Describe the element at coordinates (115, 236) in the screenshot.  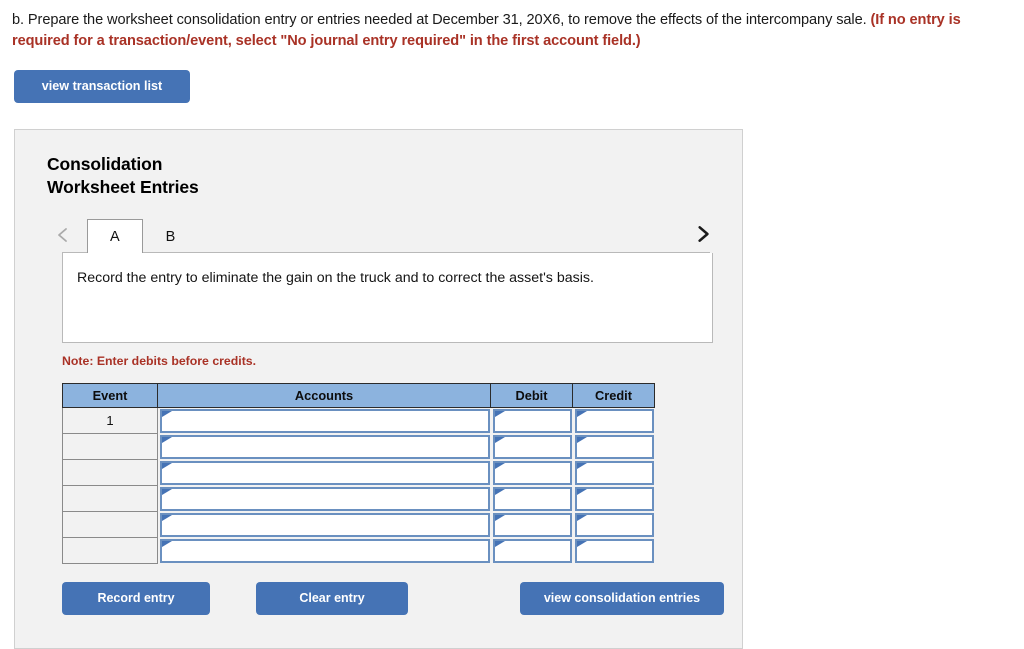
I see `tab-a: A` at that location.